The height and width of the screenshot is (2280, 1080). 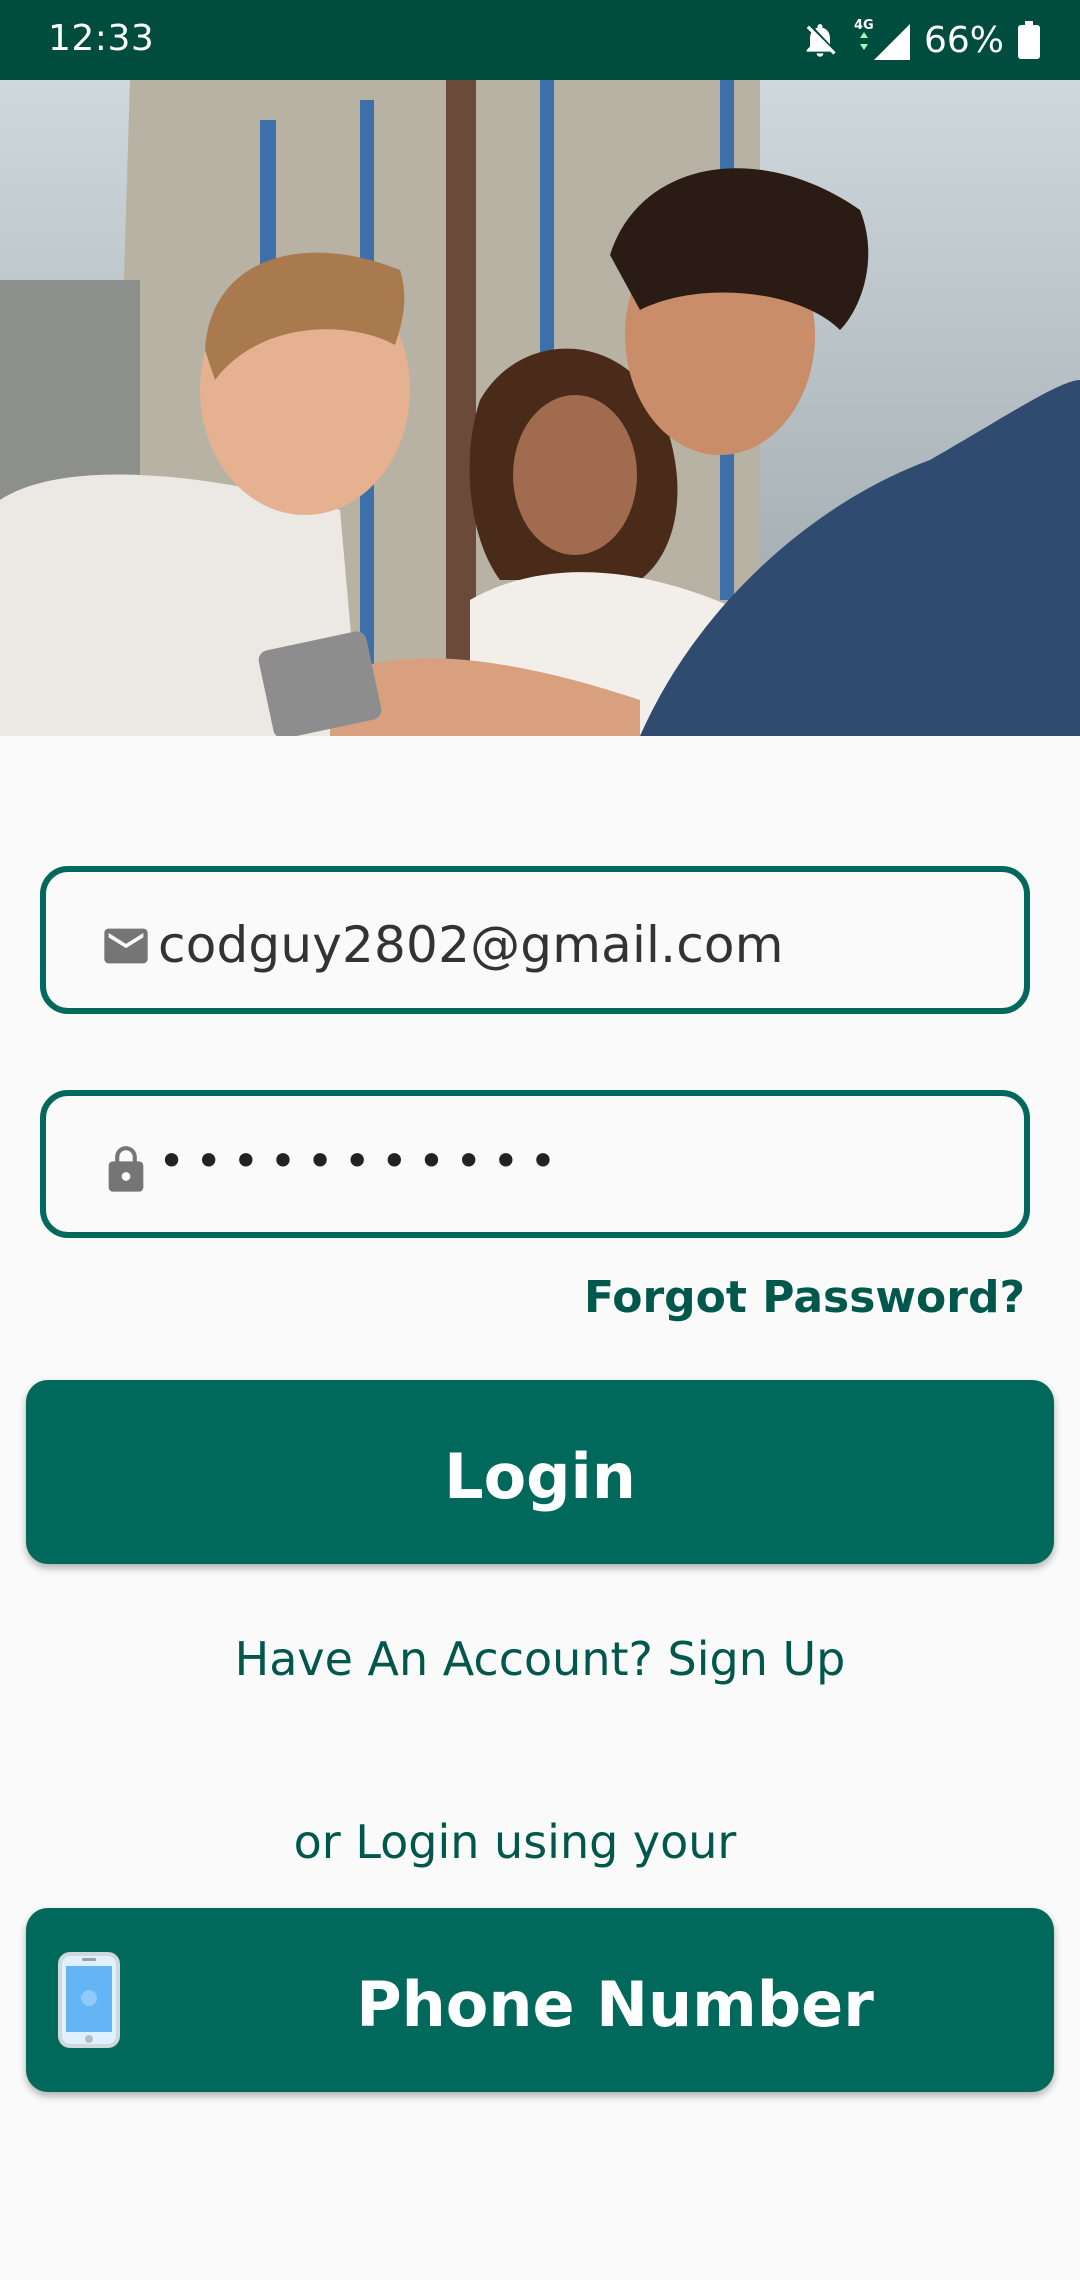 What do you see at coordinates (963, 40) in the screenshot?
I see `battery-percent: 66%` at bounding box center [963, 40].